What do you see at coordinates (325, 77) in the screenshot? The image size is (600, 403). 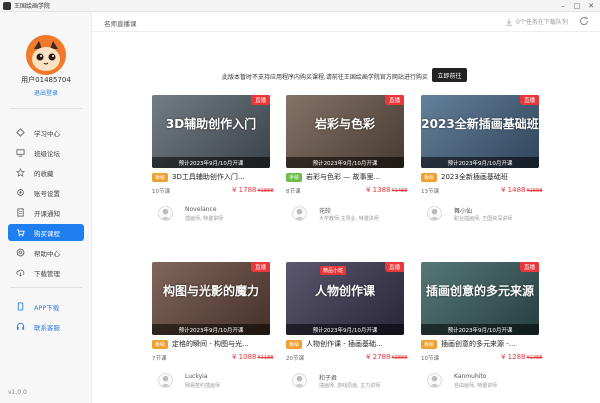 I see `purchase-notice: 此版本暂时不支持应用程序内购买课程,请前往王国绘画学院官方网站进行购买` at bounding box center [325, 77].